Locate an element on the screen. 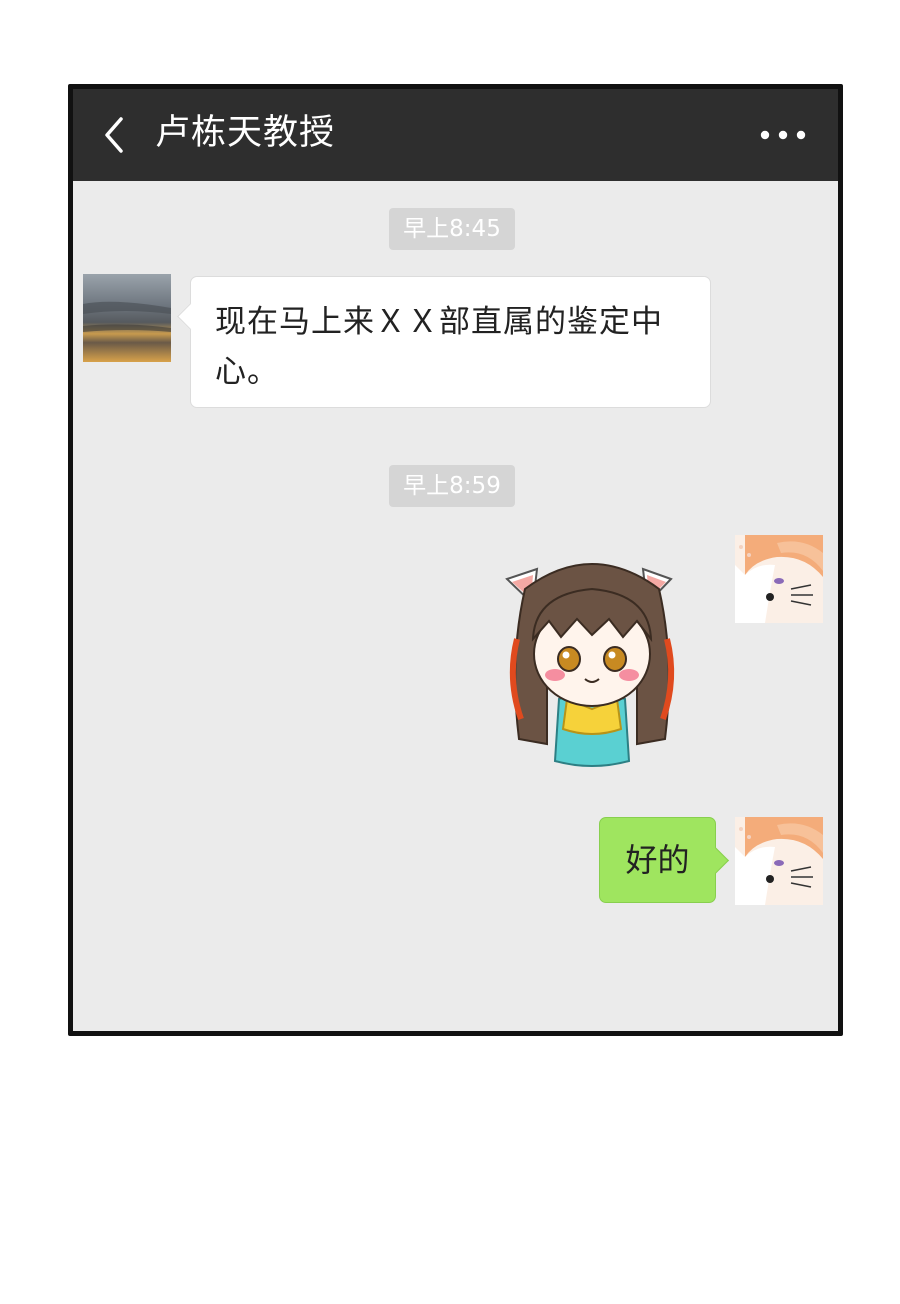  chibi-girl-sticker is located at coordinates (590, 665).